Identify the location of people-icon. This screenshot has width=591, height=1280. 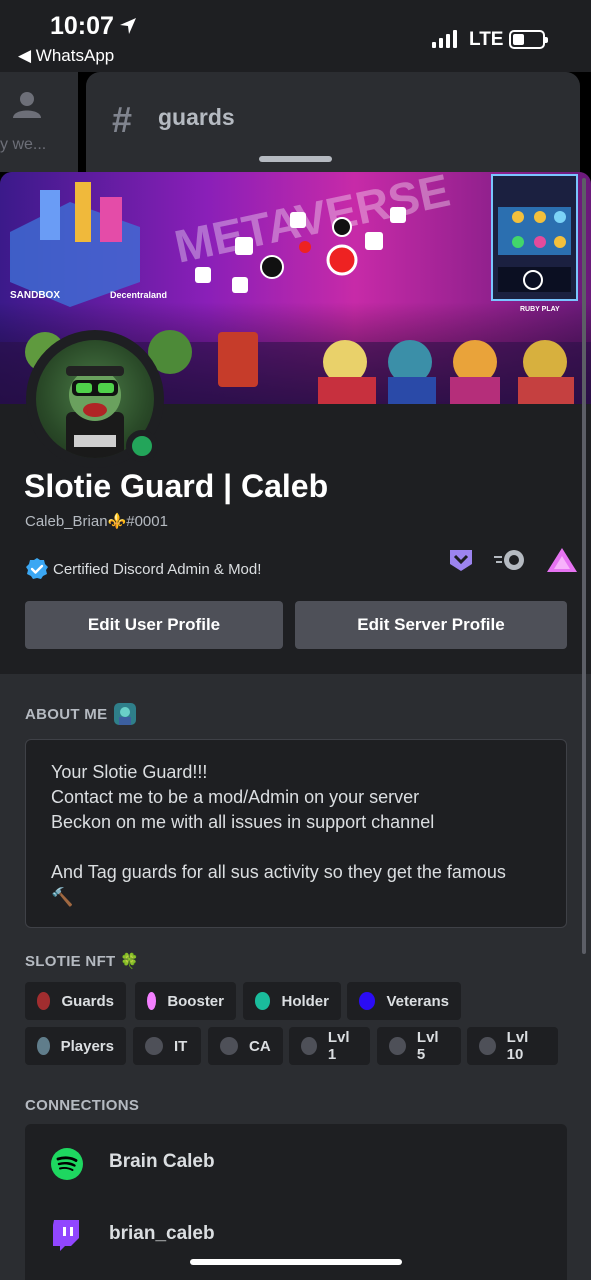
(27, 105).